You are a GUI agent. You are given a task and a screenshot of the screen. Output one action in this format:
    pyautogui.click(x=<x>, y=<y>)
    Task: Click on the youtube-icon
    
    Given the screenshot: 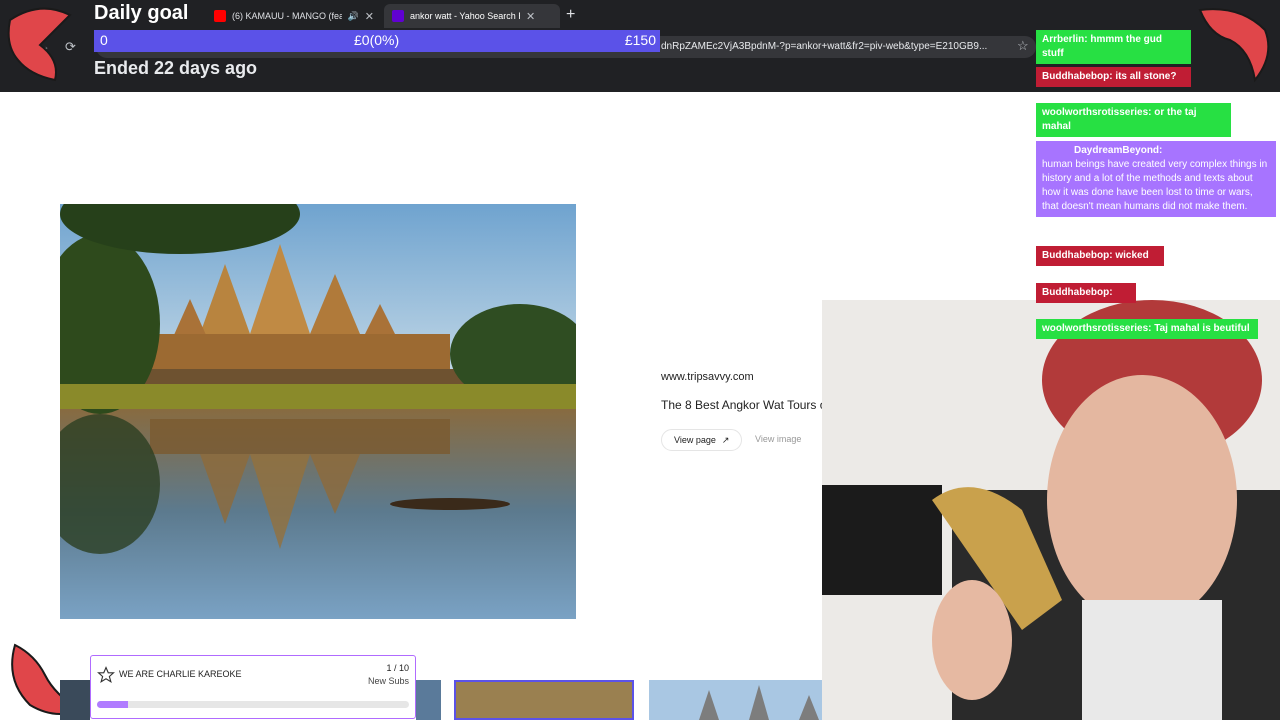 What is the action you would take?
    pyautogui.click(x=220, y=16)
    